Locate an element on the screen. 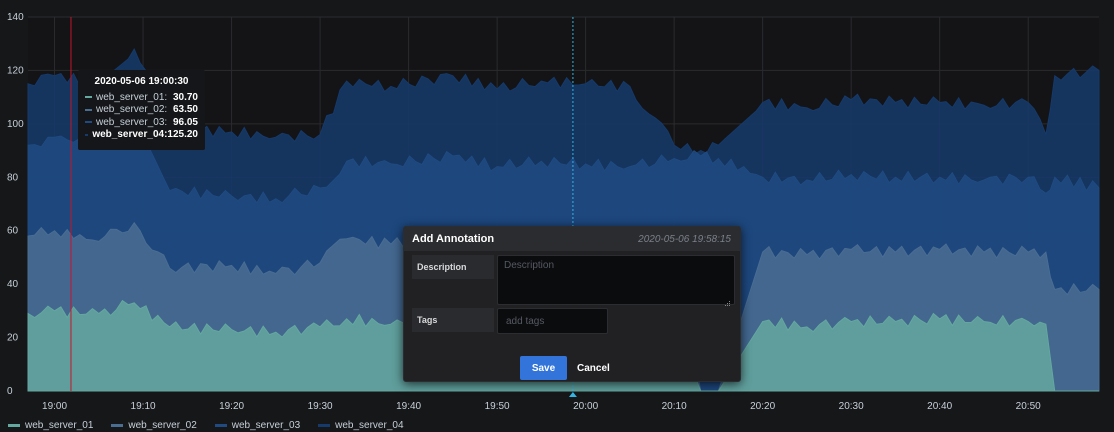 The image size is (1114, 432). y-tick-label: 80 is located at coordinates (13, 177).